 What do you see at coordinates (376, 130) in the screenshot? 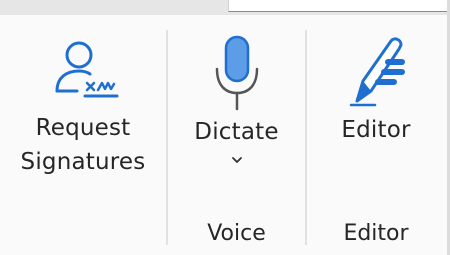
I see `editor-label: Editor` at bounding box center [376, 130].